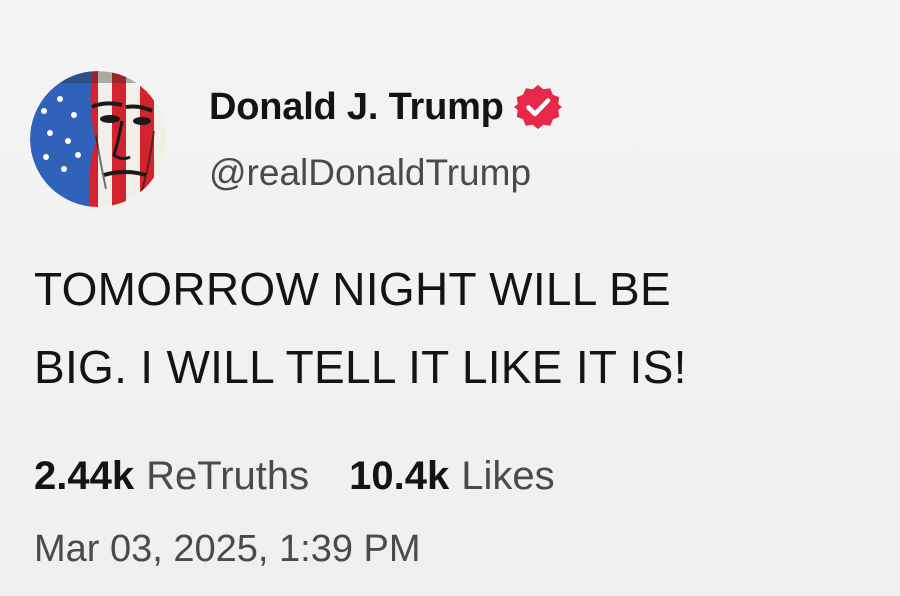 Image resolution: width=900 pixels, height=596 pixels. I want to click on post-stats: 2.44k ReTruths 10.4k Likes, so click(294, 476).